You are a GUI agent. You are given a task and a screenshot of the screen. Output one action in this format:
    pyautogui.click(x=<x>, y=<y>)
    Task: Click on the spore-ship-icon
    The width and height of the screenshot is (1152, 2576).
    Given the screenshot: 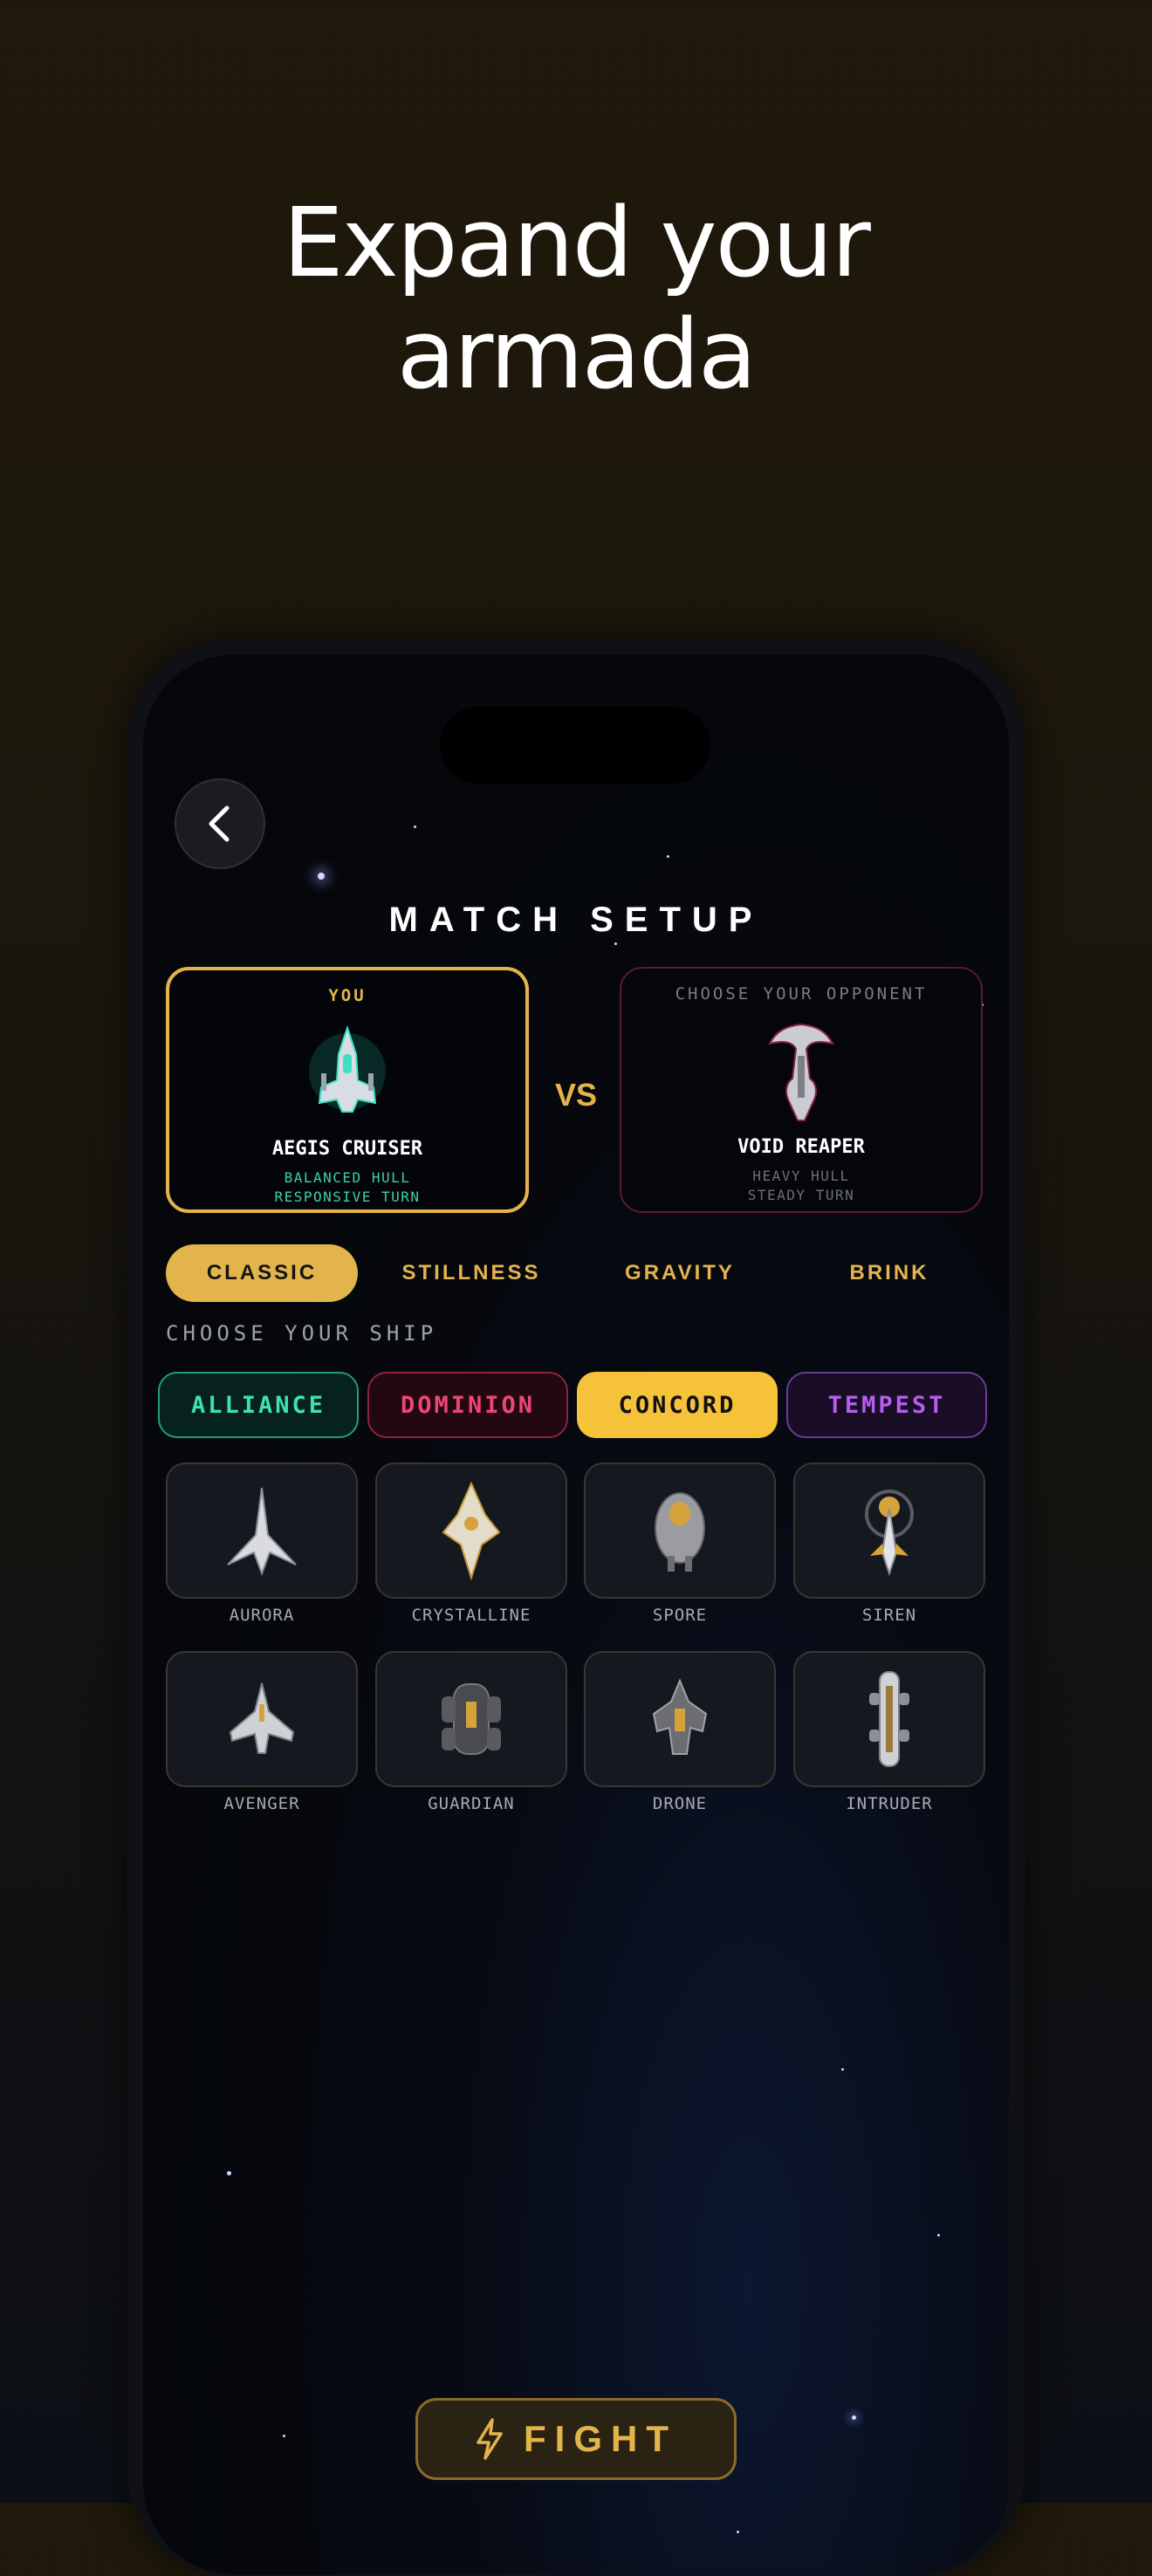 What is the action you would take?
    pyautogui.click(x=680, y=1532)
    